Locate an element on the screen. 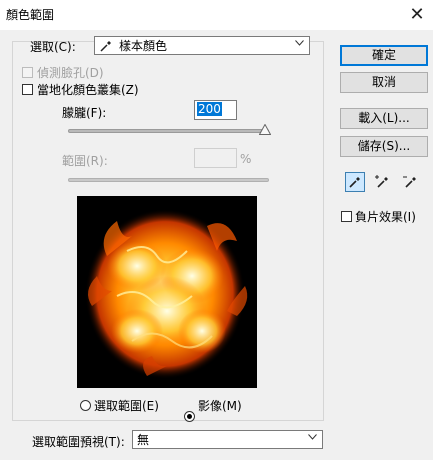 This screenshot has width=433, height=460. cancel-button: 取消 is located at coordinates (384, 82).